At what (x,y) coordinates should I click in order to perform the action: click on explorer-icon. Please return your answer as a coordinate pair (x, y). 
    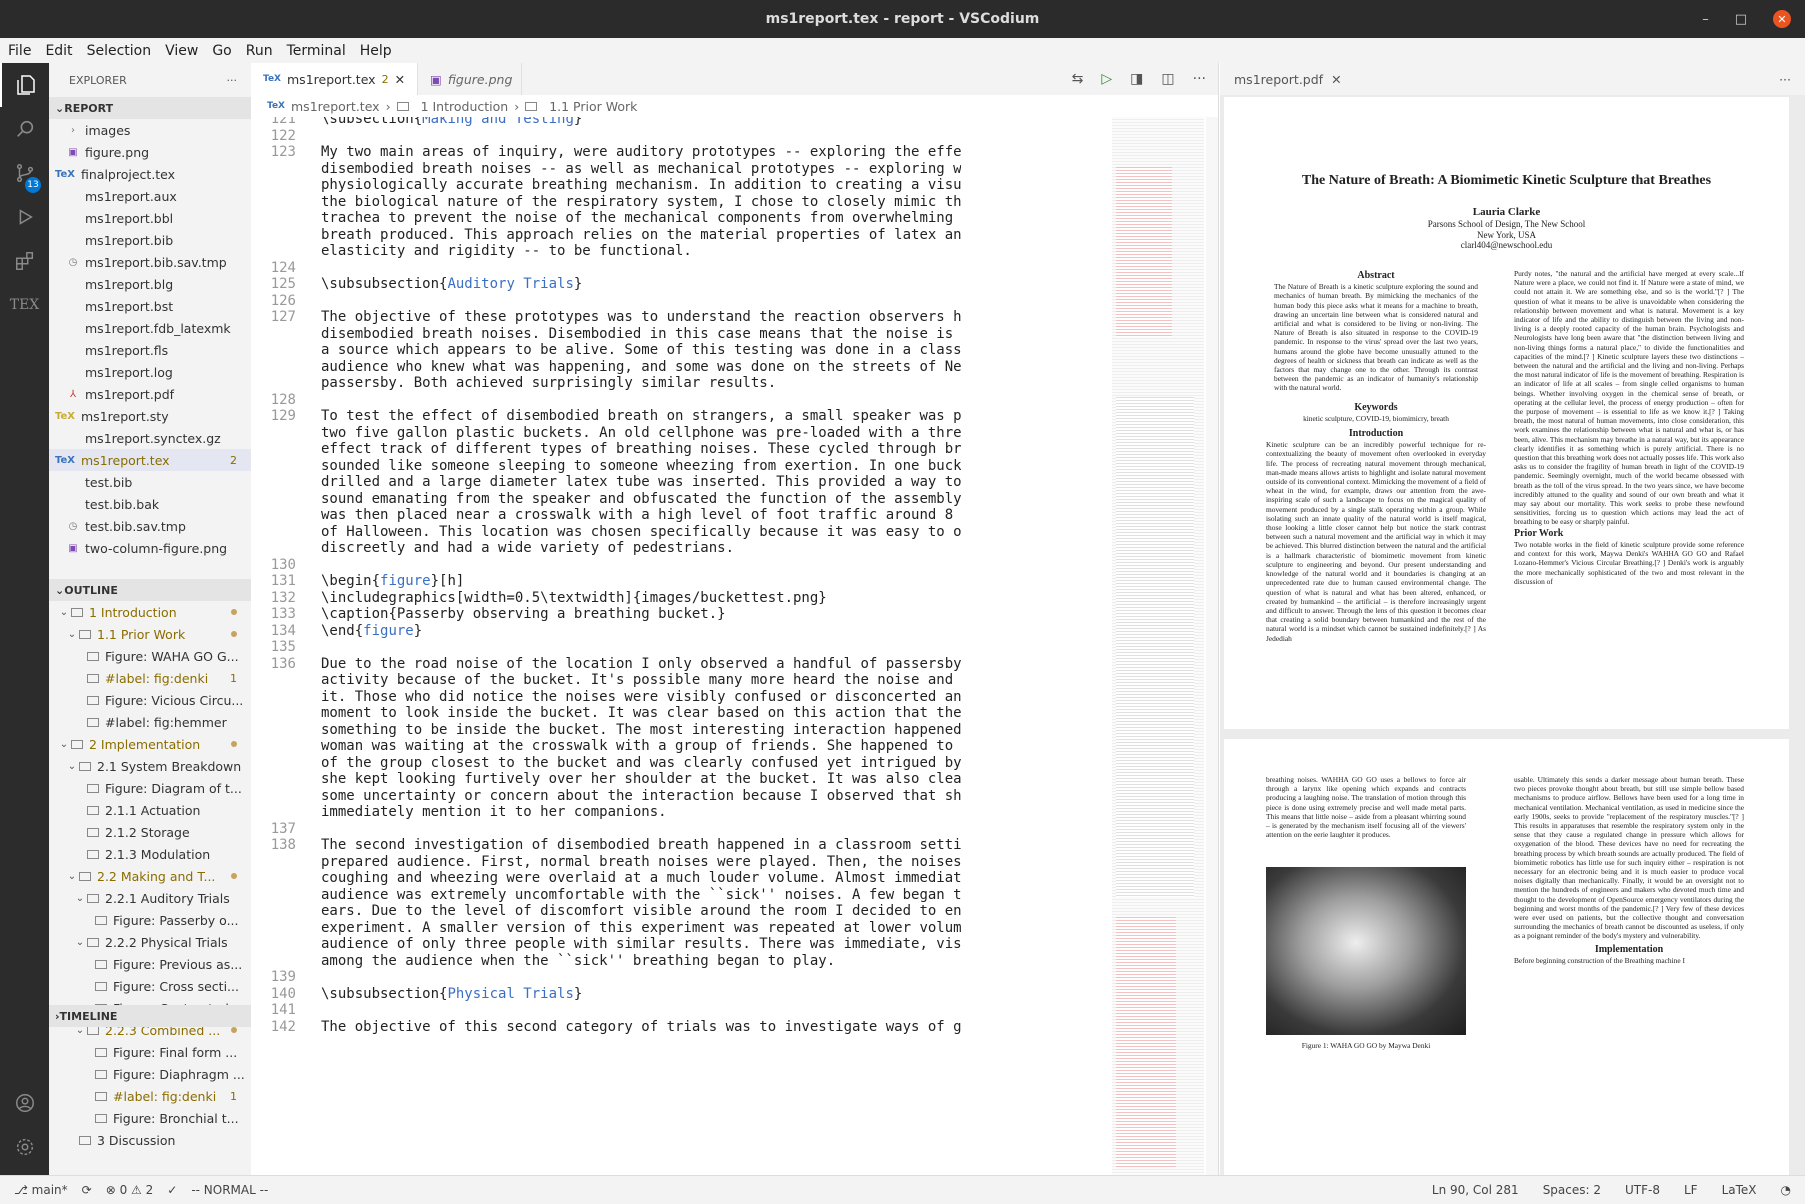
    Looking at the image, I should click on (24, 85).